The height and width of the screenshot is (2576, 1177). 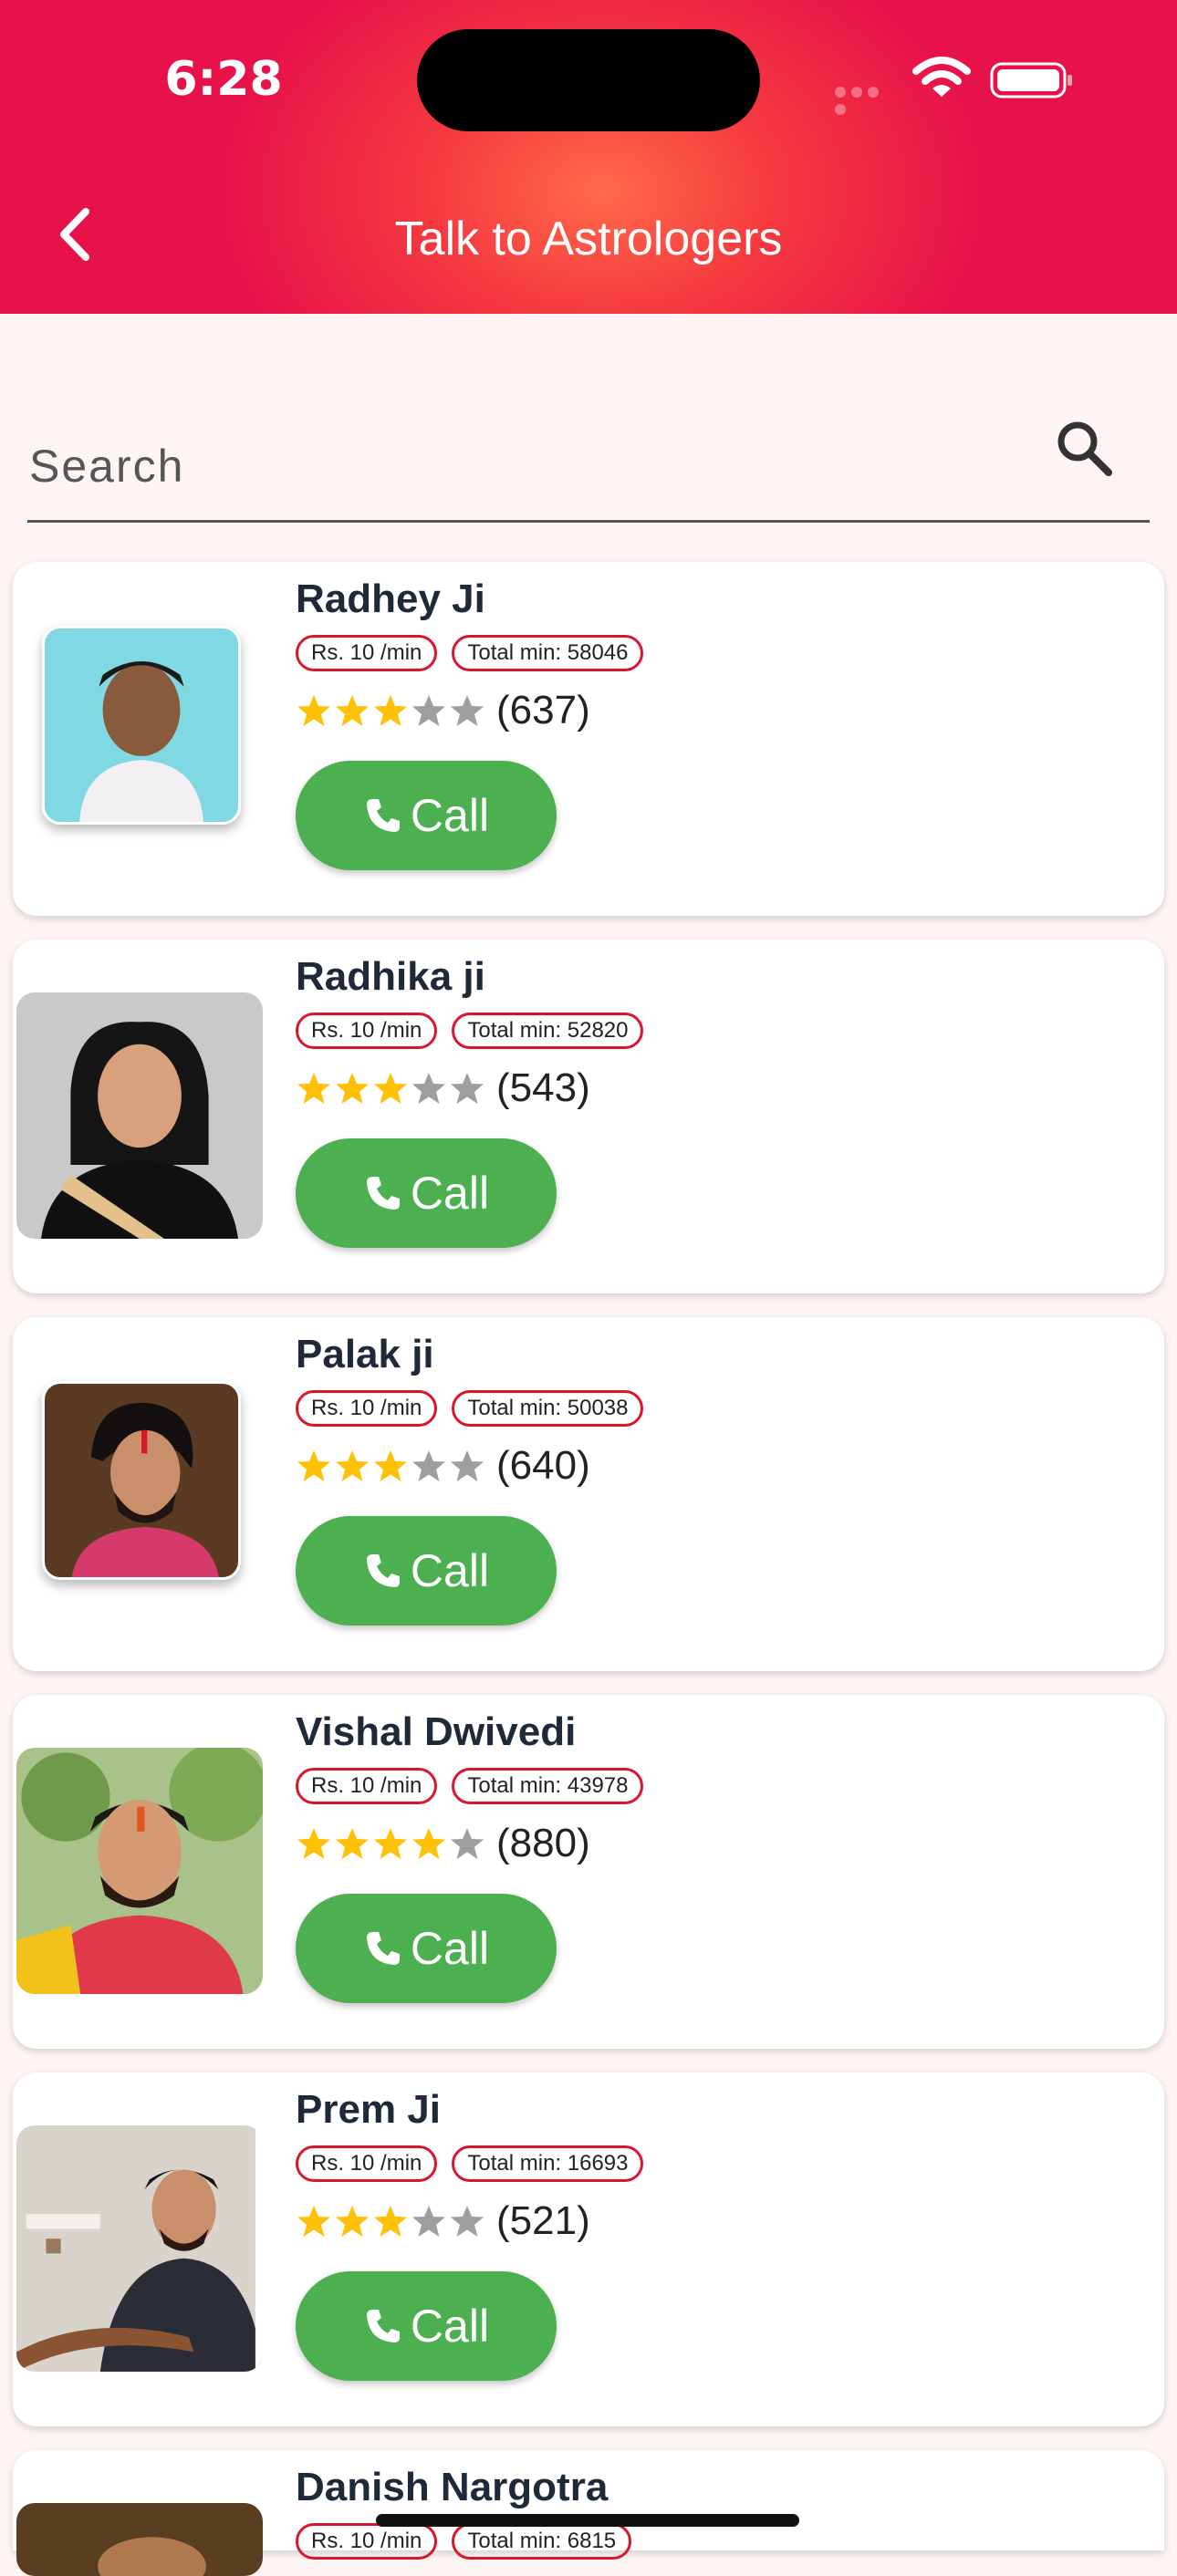 I want to click on star-rating: (521), so click(x=443, y=2221).